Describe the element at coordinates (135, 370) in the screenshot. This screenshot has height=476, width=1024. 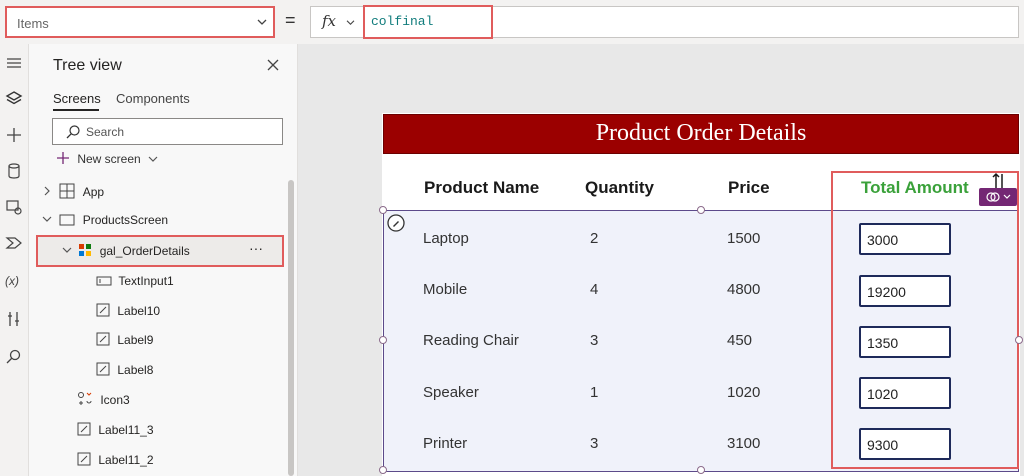
I see `tree-item-label: Label8` at that location.